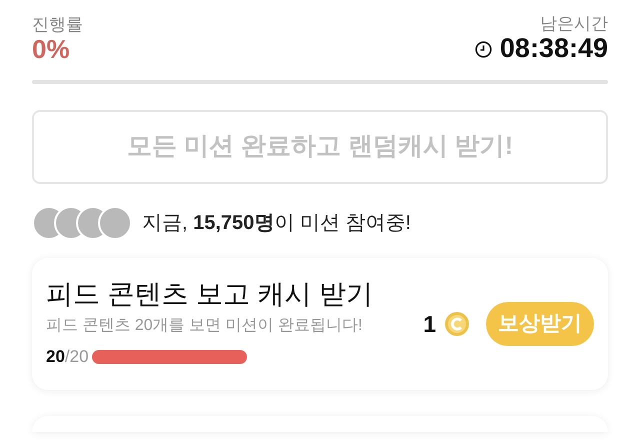 Image resolution: width=640 pixels, height=440 pixels. What do you see at coordinates (540, 324) in the screenshot?
I see `claim-reward-button: 보상받기` at bounding box center [540, 324].